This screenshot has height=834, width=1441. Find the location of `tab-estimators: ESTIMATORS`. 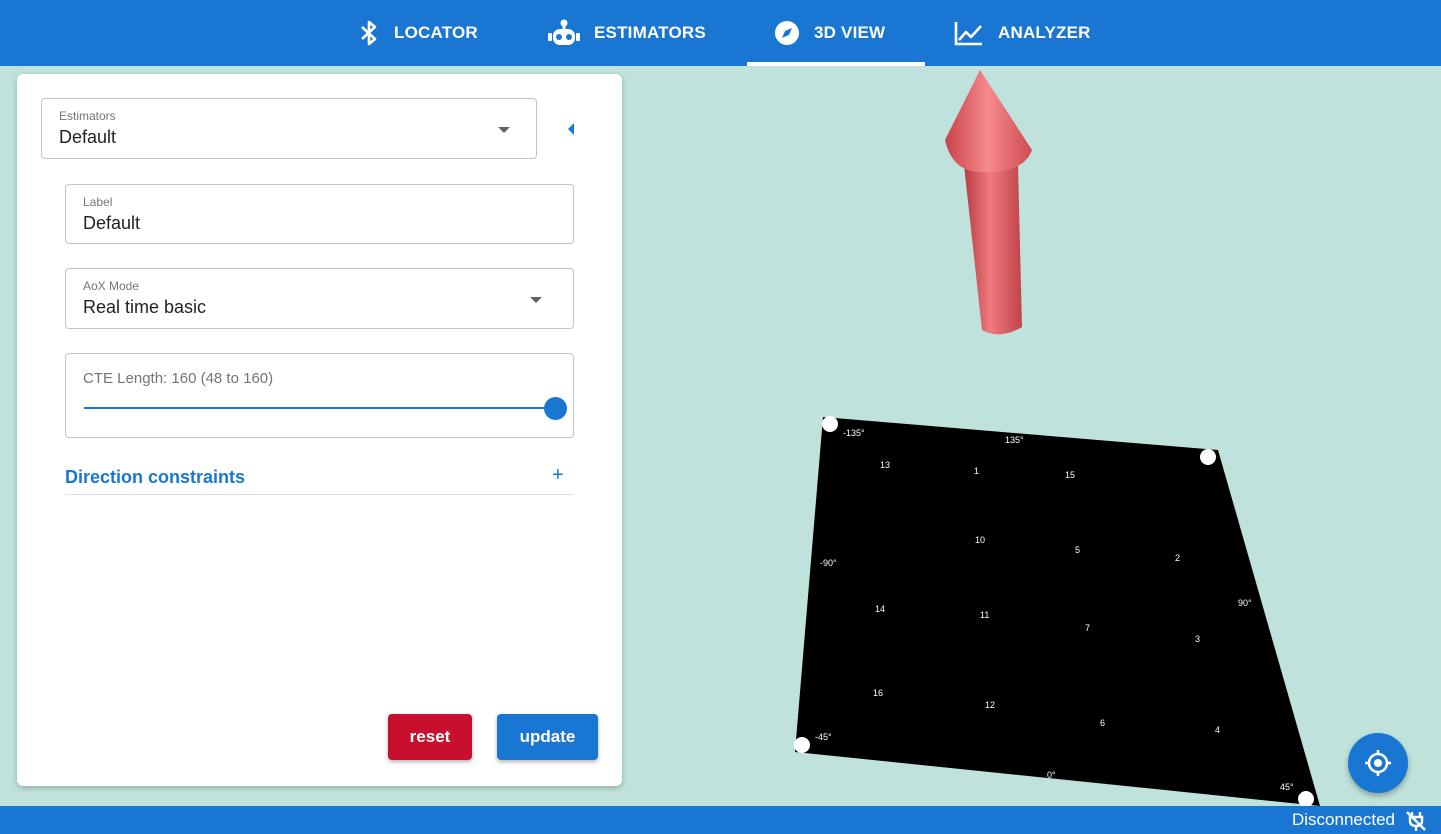

tab-estimators: ESTIMATORS is located at coordinates (627, 33).